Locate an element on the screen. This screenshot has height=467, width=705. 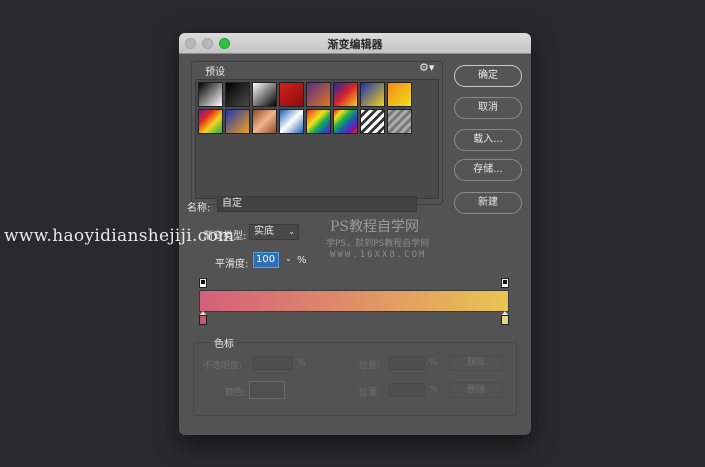
color-label: 颜色: is located at coordinates (236, 393).